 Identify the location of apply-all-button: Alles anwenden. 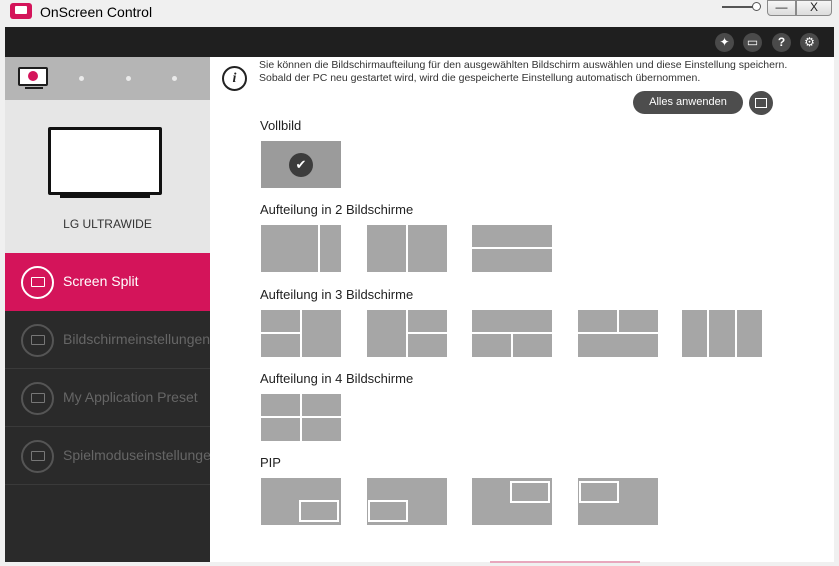
(688, 102).